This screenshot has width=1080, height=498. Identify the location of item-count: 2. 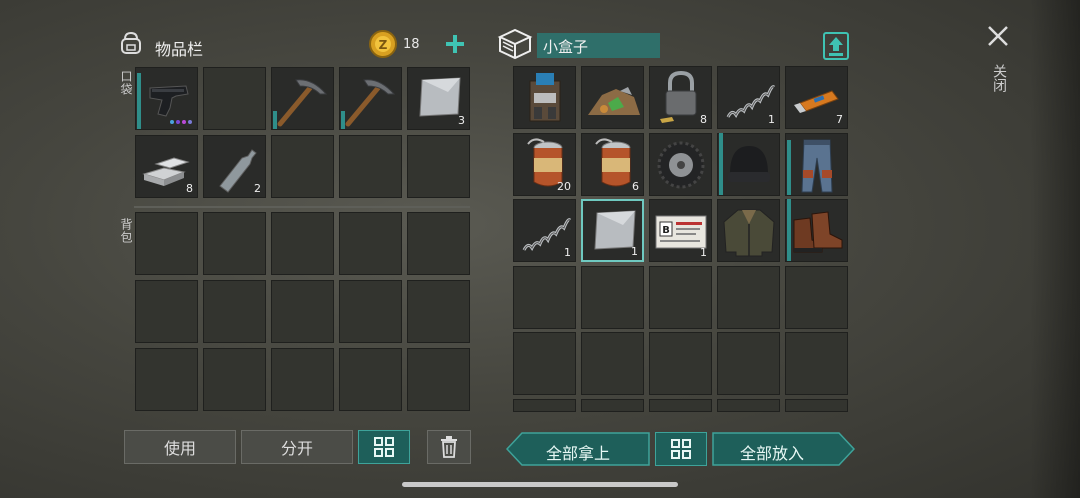
(257, 188).